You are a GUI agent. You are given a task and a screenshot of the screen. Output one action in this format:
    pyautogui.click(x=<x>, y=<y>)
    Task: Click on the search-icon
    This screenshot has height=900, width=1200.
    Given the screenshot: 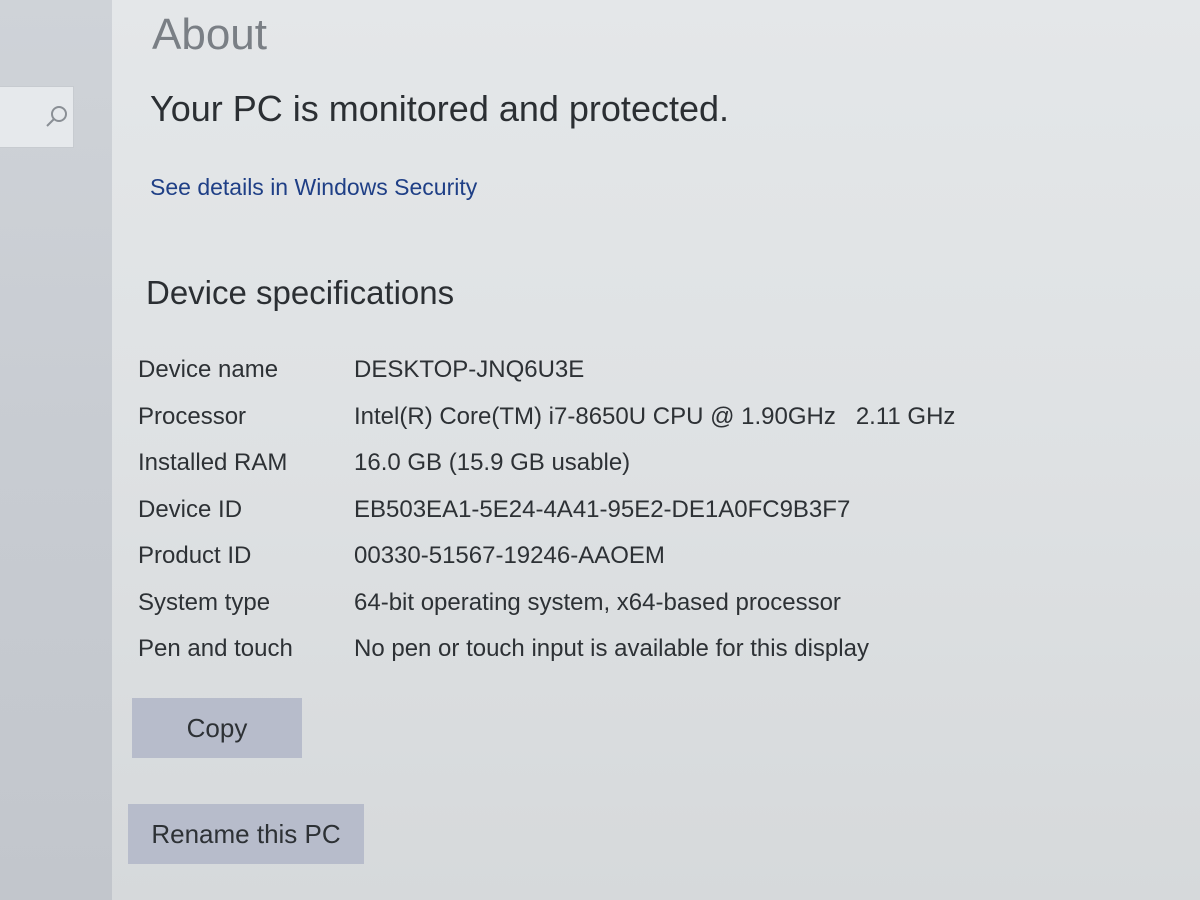 What is the action you would take?
    pyautogui.click(x=56, y=116)
    